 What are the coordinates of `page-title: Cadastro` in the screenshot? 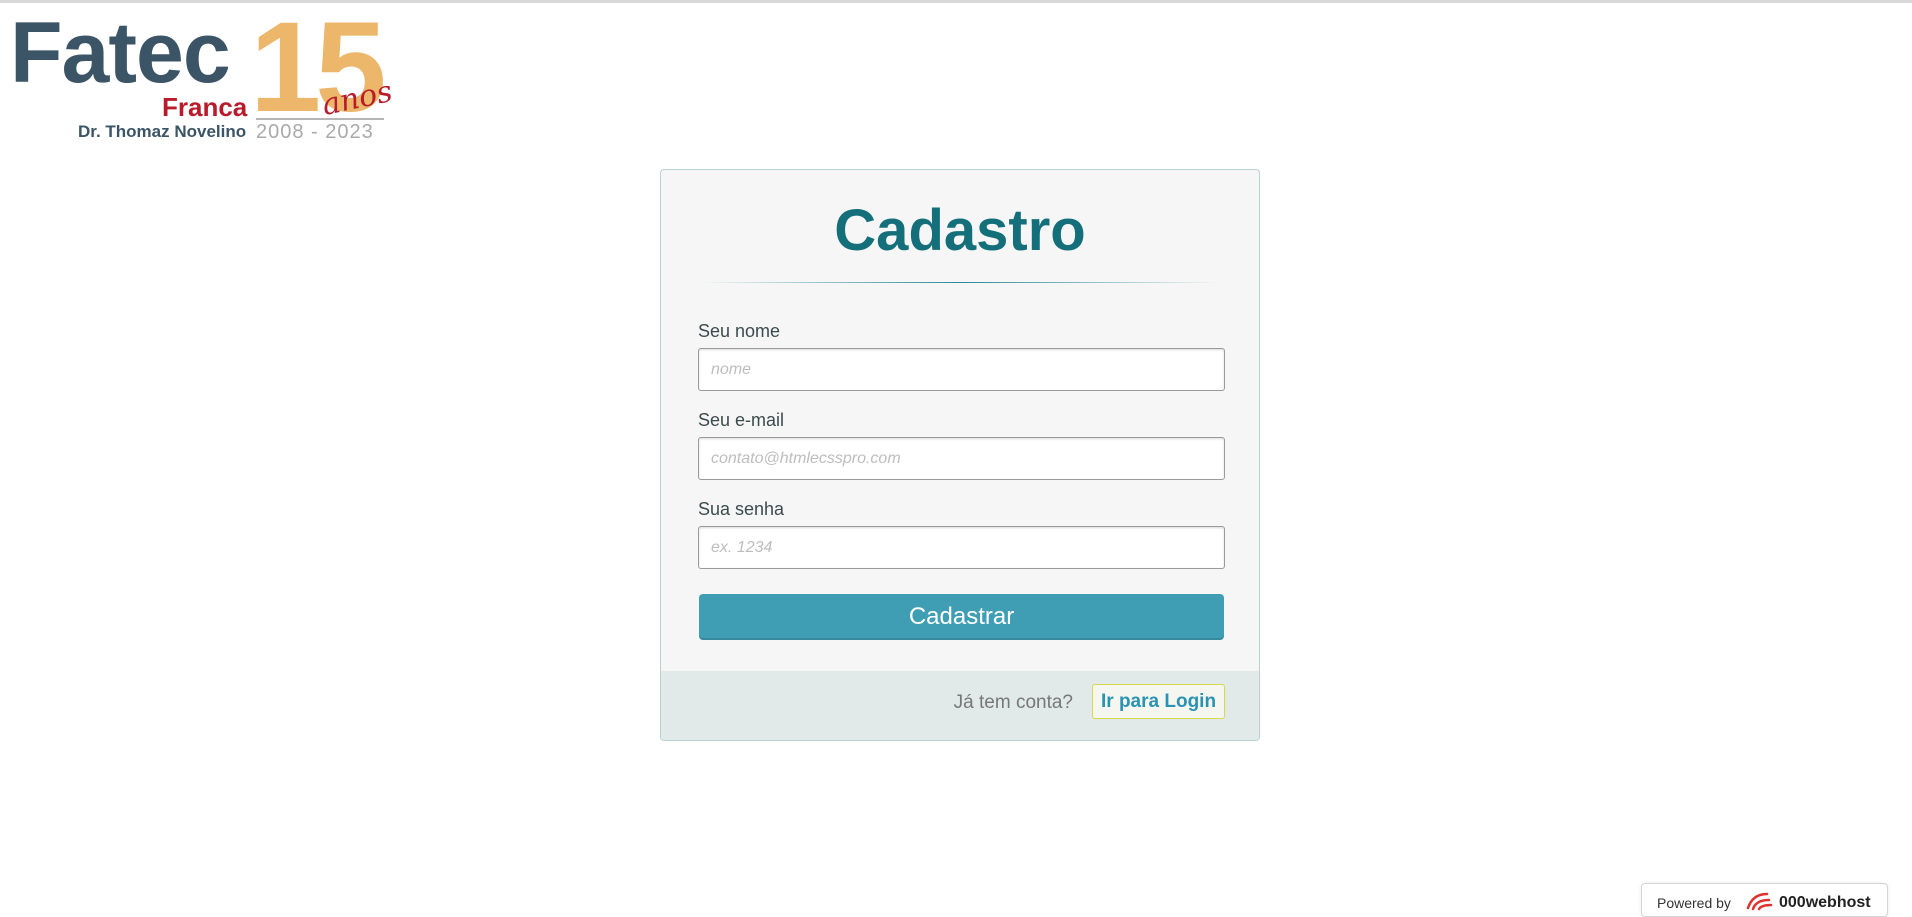 It's located at (960, 230).